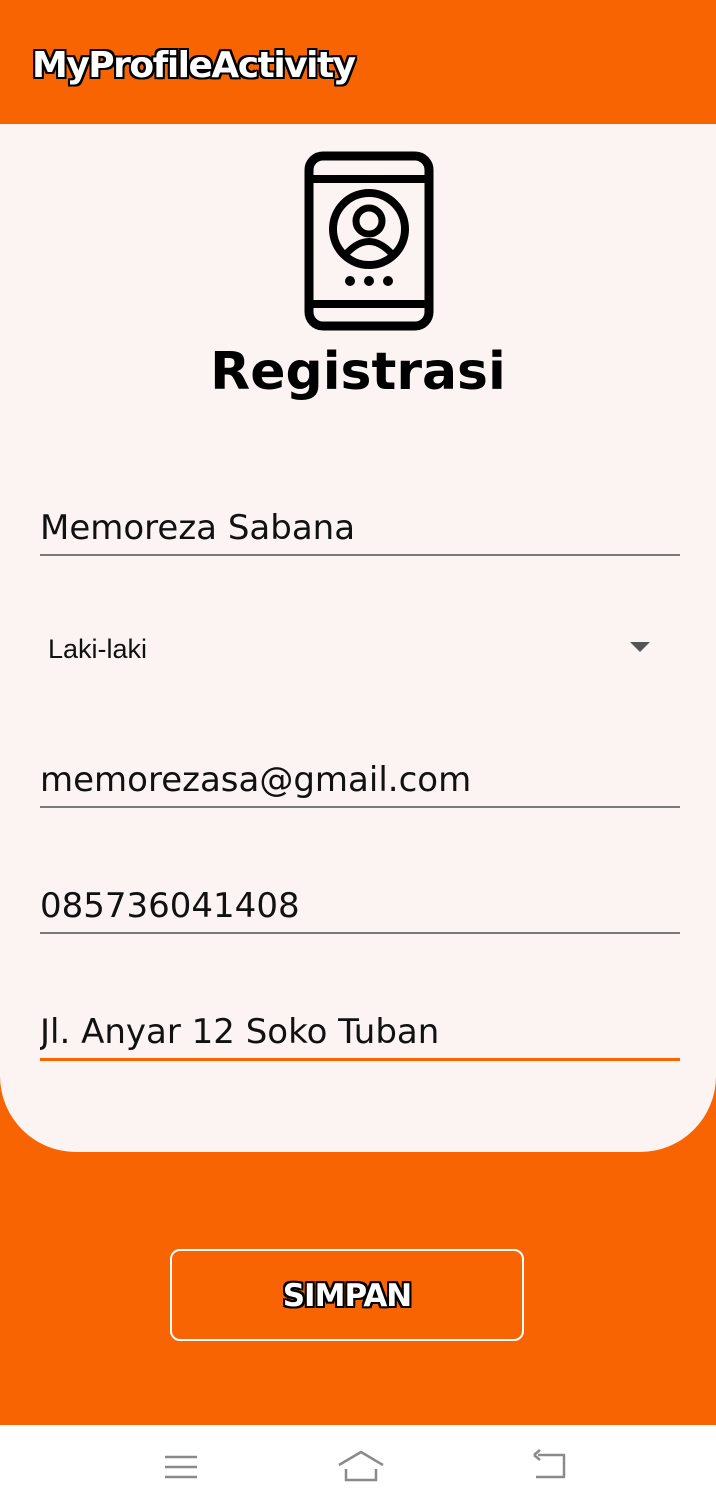 The height and width of the screenshot is (1508, 716). I want to click on system-nav-bar, so click(358, 1466).